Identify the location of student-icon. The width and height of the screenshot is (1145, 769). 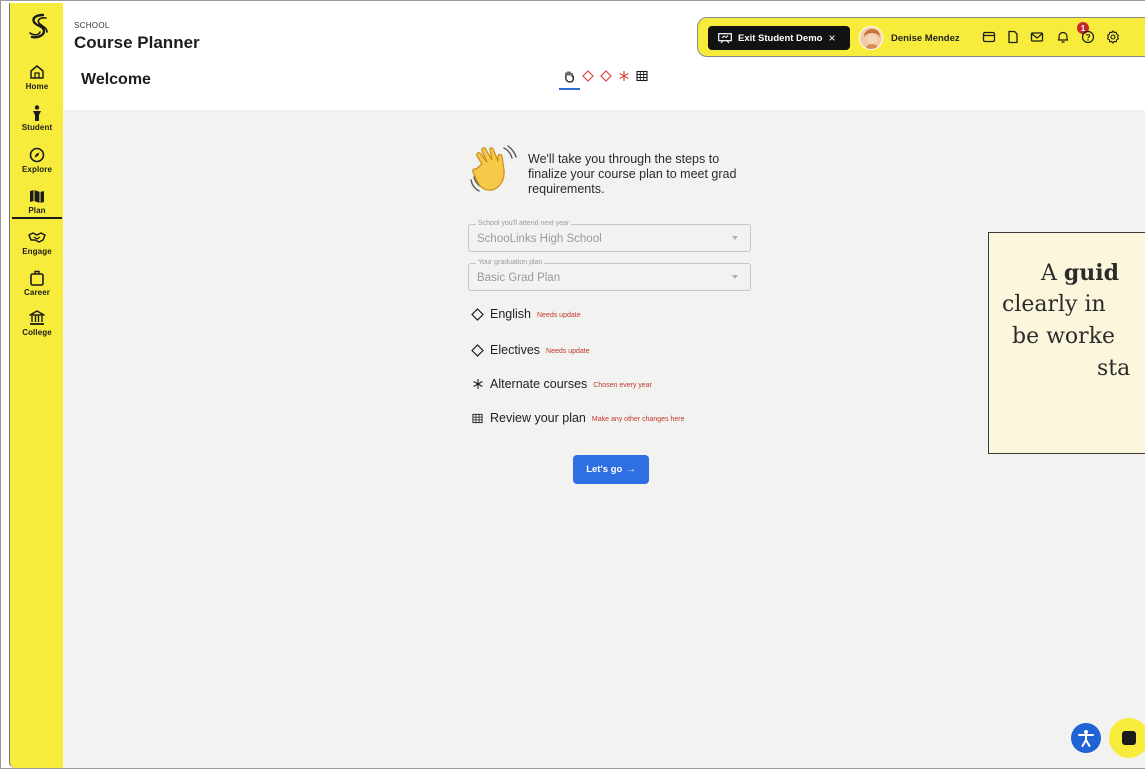
(37, 113).